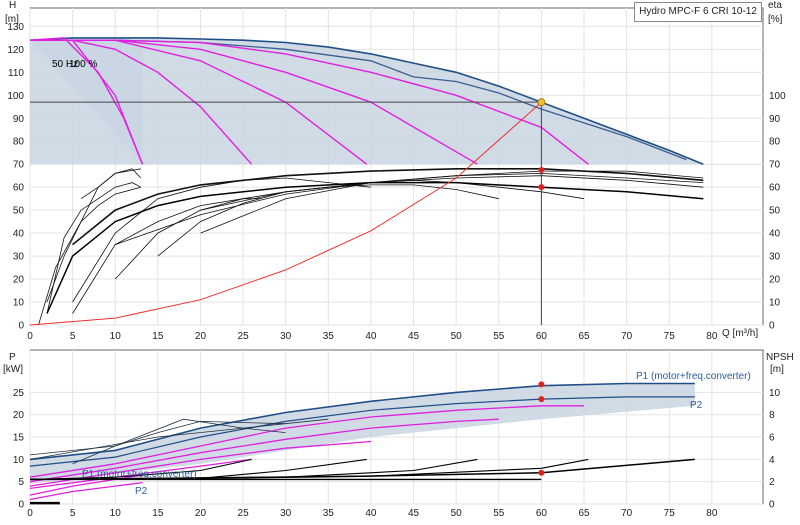 The image size is (800, 525). Describe the element at coordinates (541, 399) in the screenshot. I see `p2-point` at that location.